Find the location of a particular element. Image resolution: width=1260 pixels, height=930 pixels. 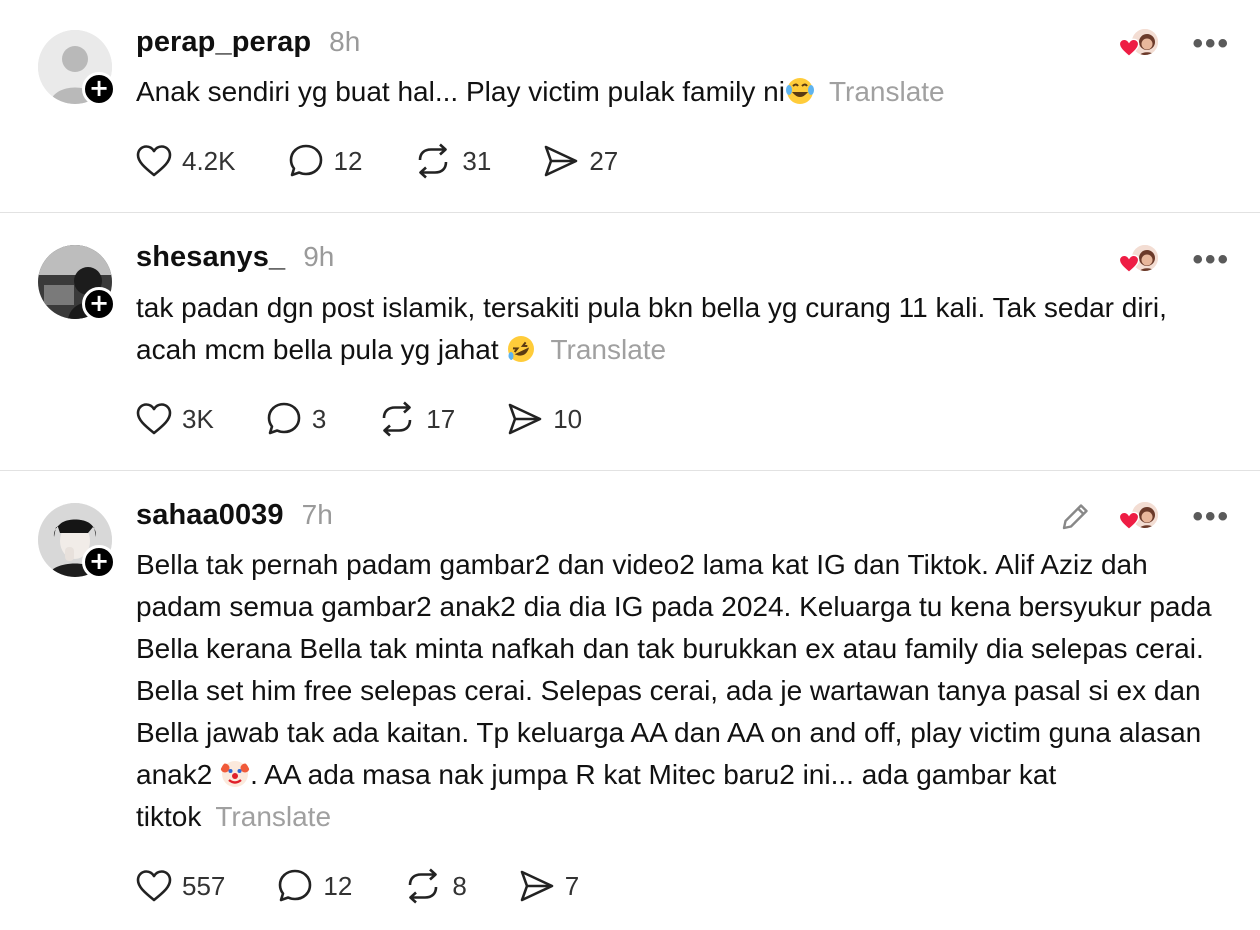

share-button: 27 is located at coordinates (580, 161).